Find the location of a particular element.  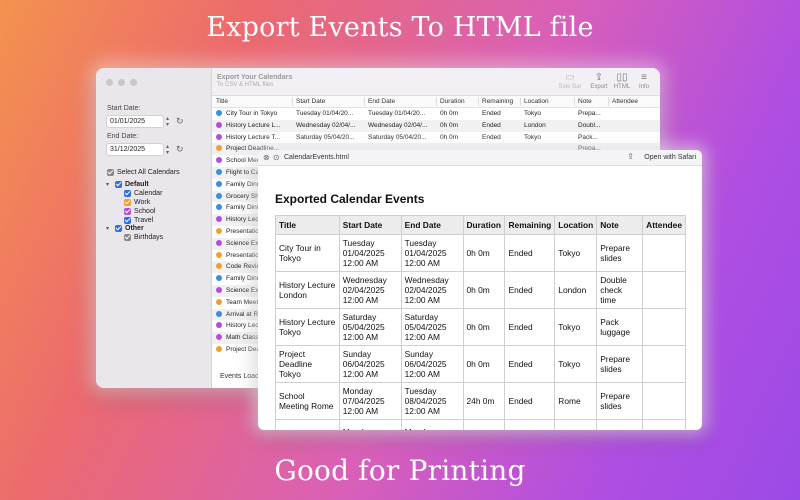

group-default-checkbox is located at coordinates (118, 184).